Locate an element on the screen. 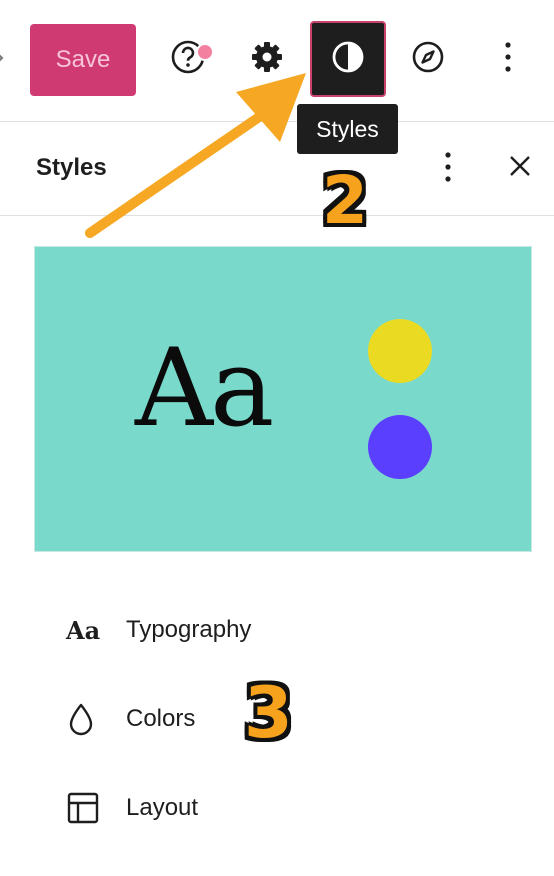 Image resolution: width=554 pixels, height=876 pixels. droplet-icon is located at coordinates (91, 719).